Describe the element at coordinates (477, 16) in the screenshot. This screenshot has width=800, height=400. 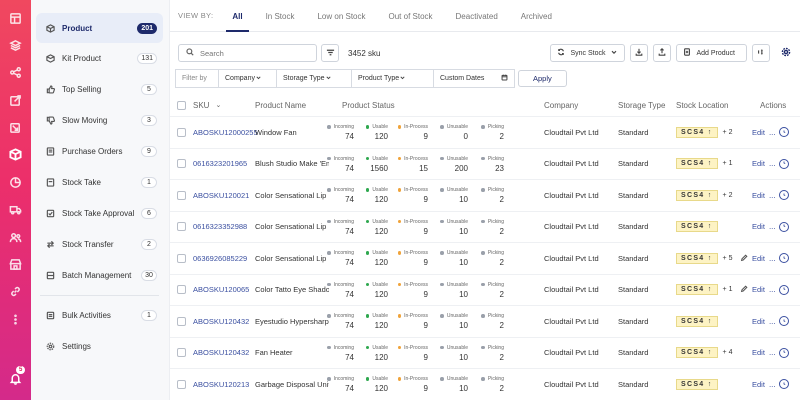
I see `tab-deactivated: Deactivated` at that location.